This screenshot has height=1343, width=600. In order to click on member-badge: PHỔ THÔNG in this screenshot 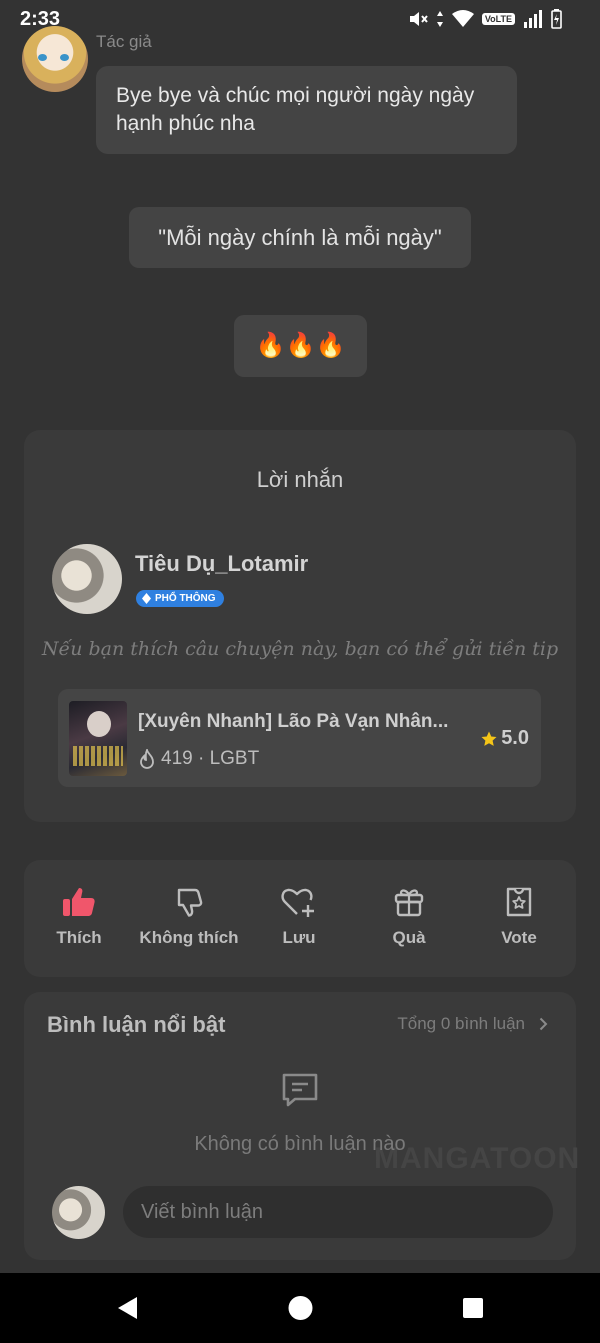, I will do `click(180, 598)`.